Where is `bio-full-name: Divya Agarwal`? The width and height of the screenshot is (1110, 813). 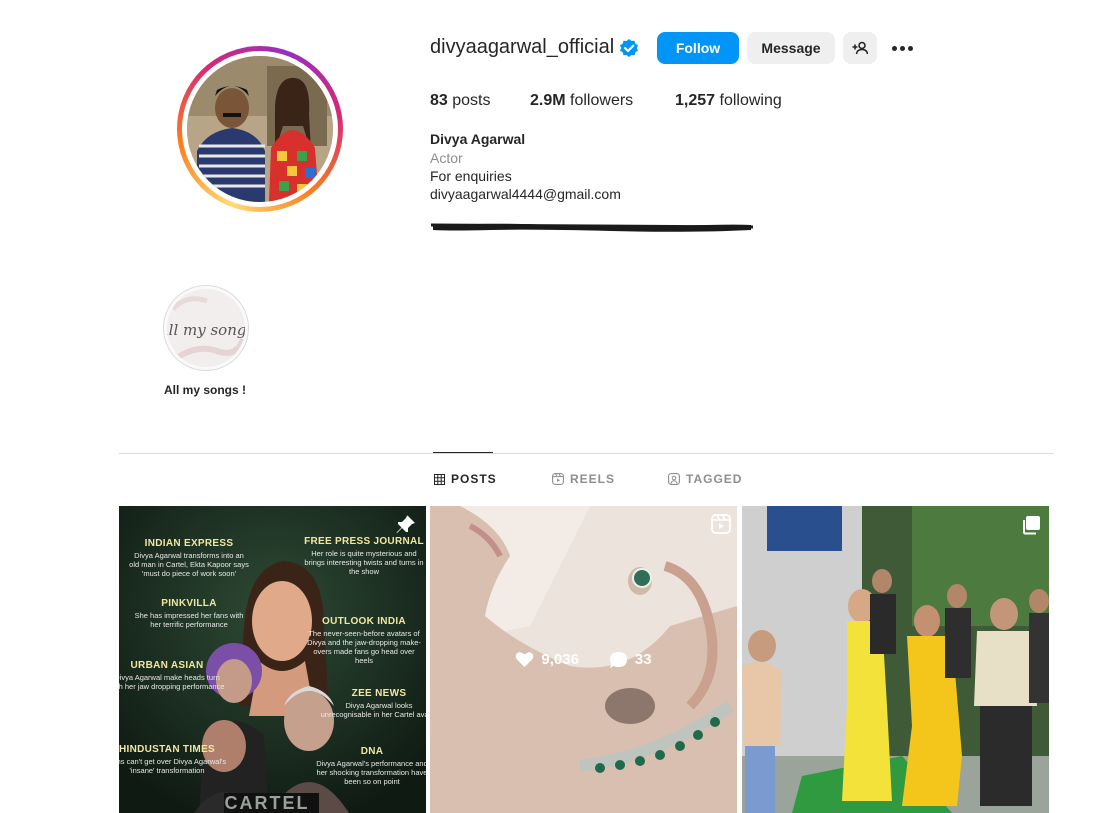 bio-full-name: Divya Agarwal is located at coordinates (478, 139).